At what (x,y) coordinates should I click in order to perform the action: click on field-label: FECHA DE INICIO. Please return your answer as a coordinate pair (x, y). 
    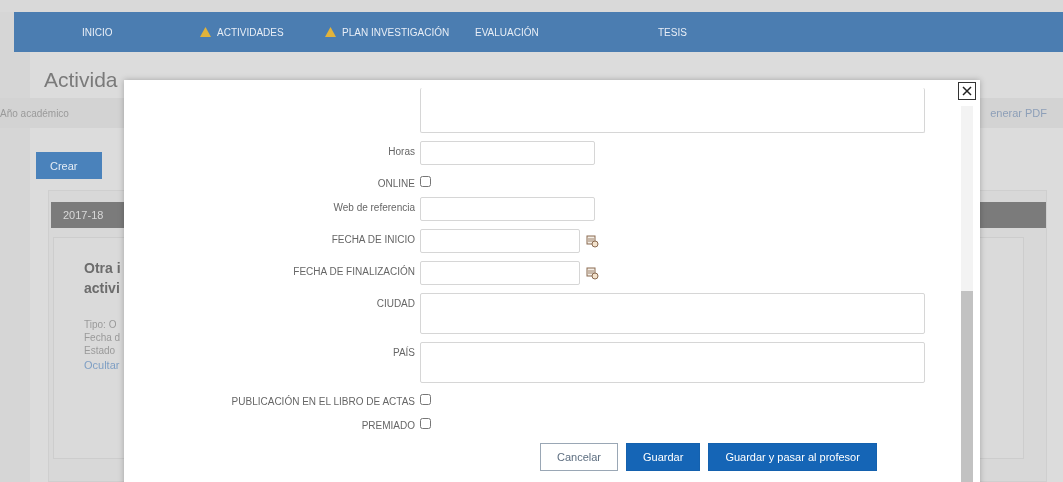
    Looking at the image, I should click on (373, 240).